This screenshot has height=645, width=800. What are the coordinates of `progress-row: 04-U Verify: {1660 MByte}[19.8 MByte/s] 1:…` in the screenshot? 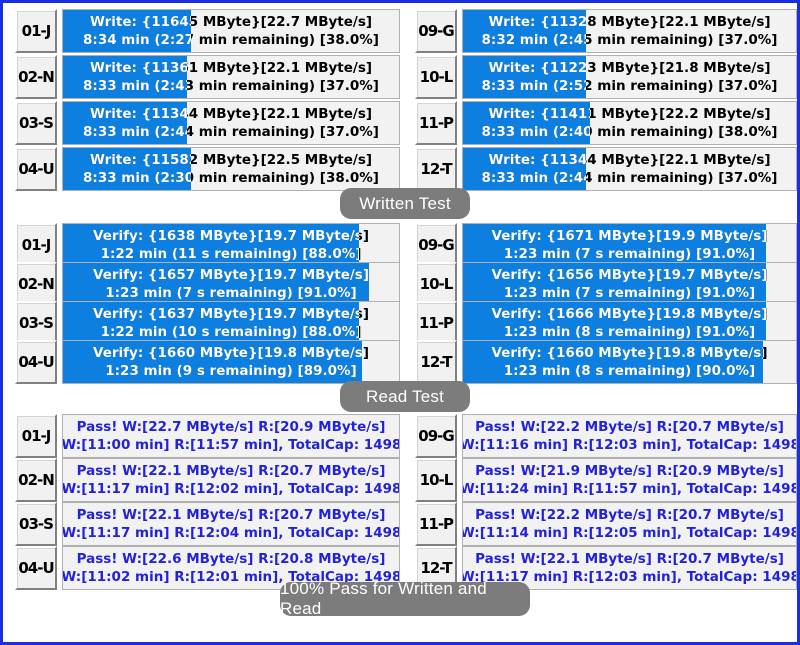 It's located at (207, 362).